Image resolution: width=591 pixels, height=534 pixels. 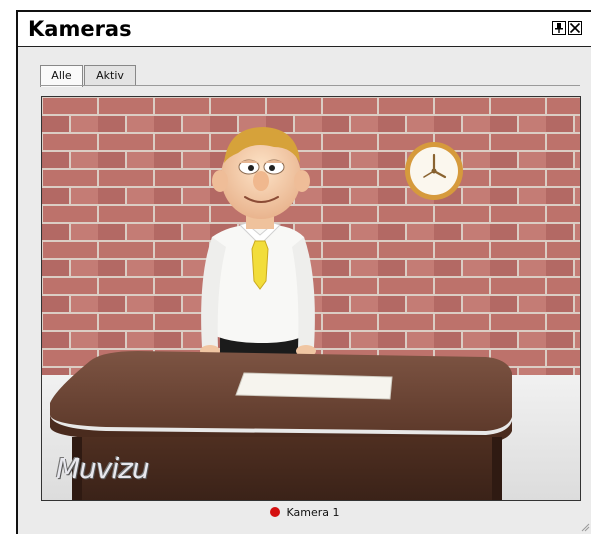 What do you see at coordinates (61, 76) in the screenshot?
I see `tab-alle: Alle` at bounding box center [61, 76].